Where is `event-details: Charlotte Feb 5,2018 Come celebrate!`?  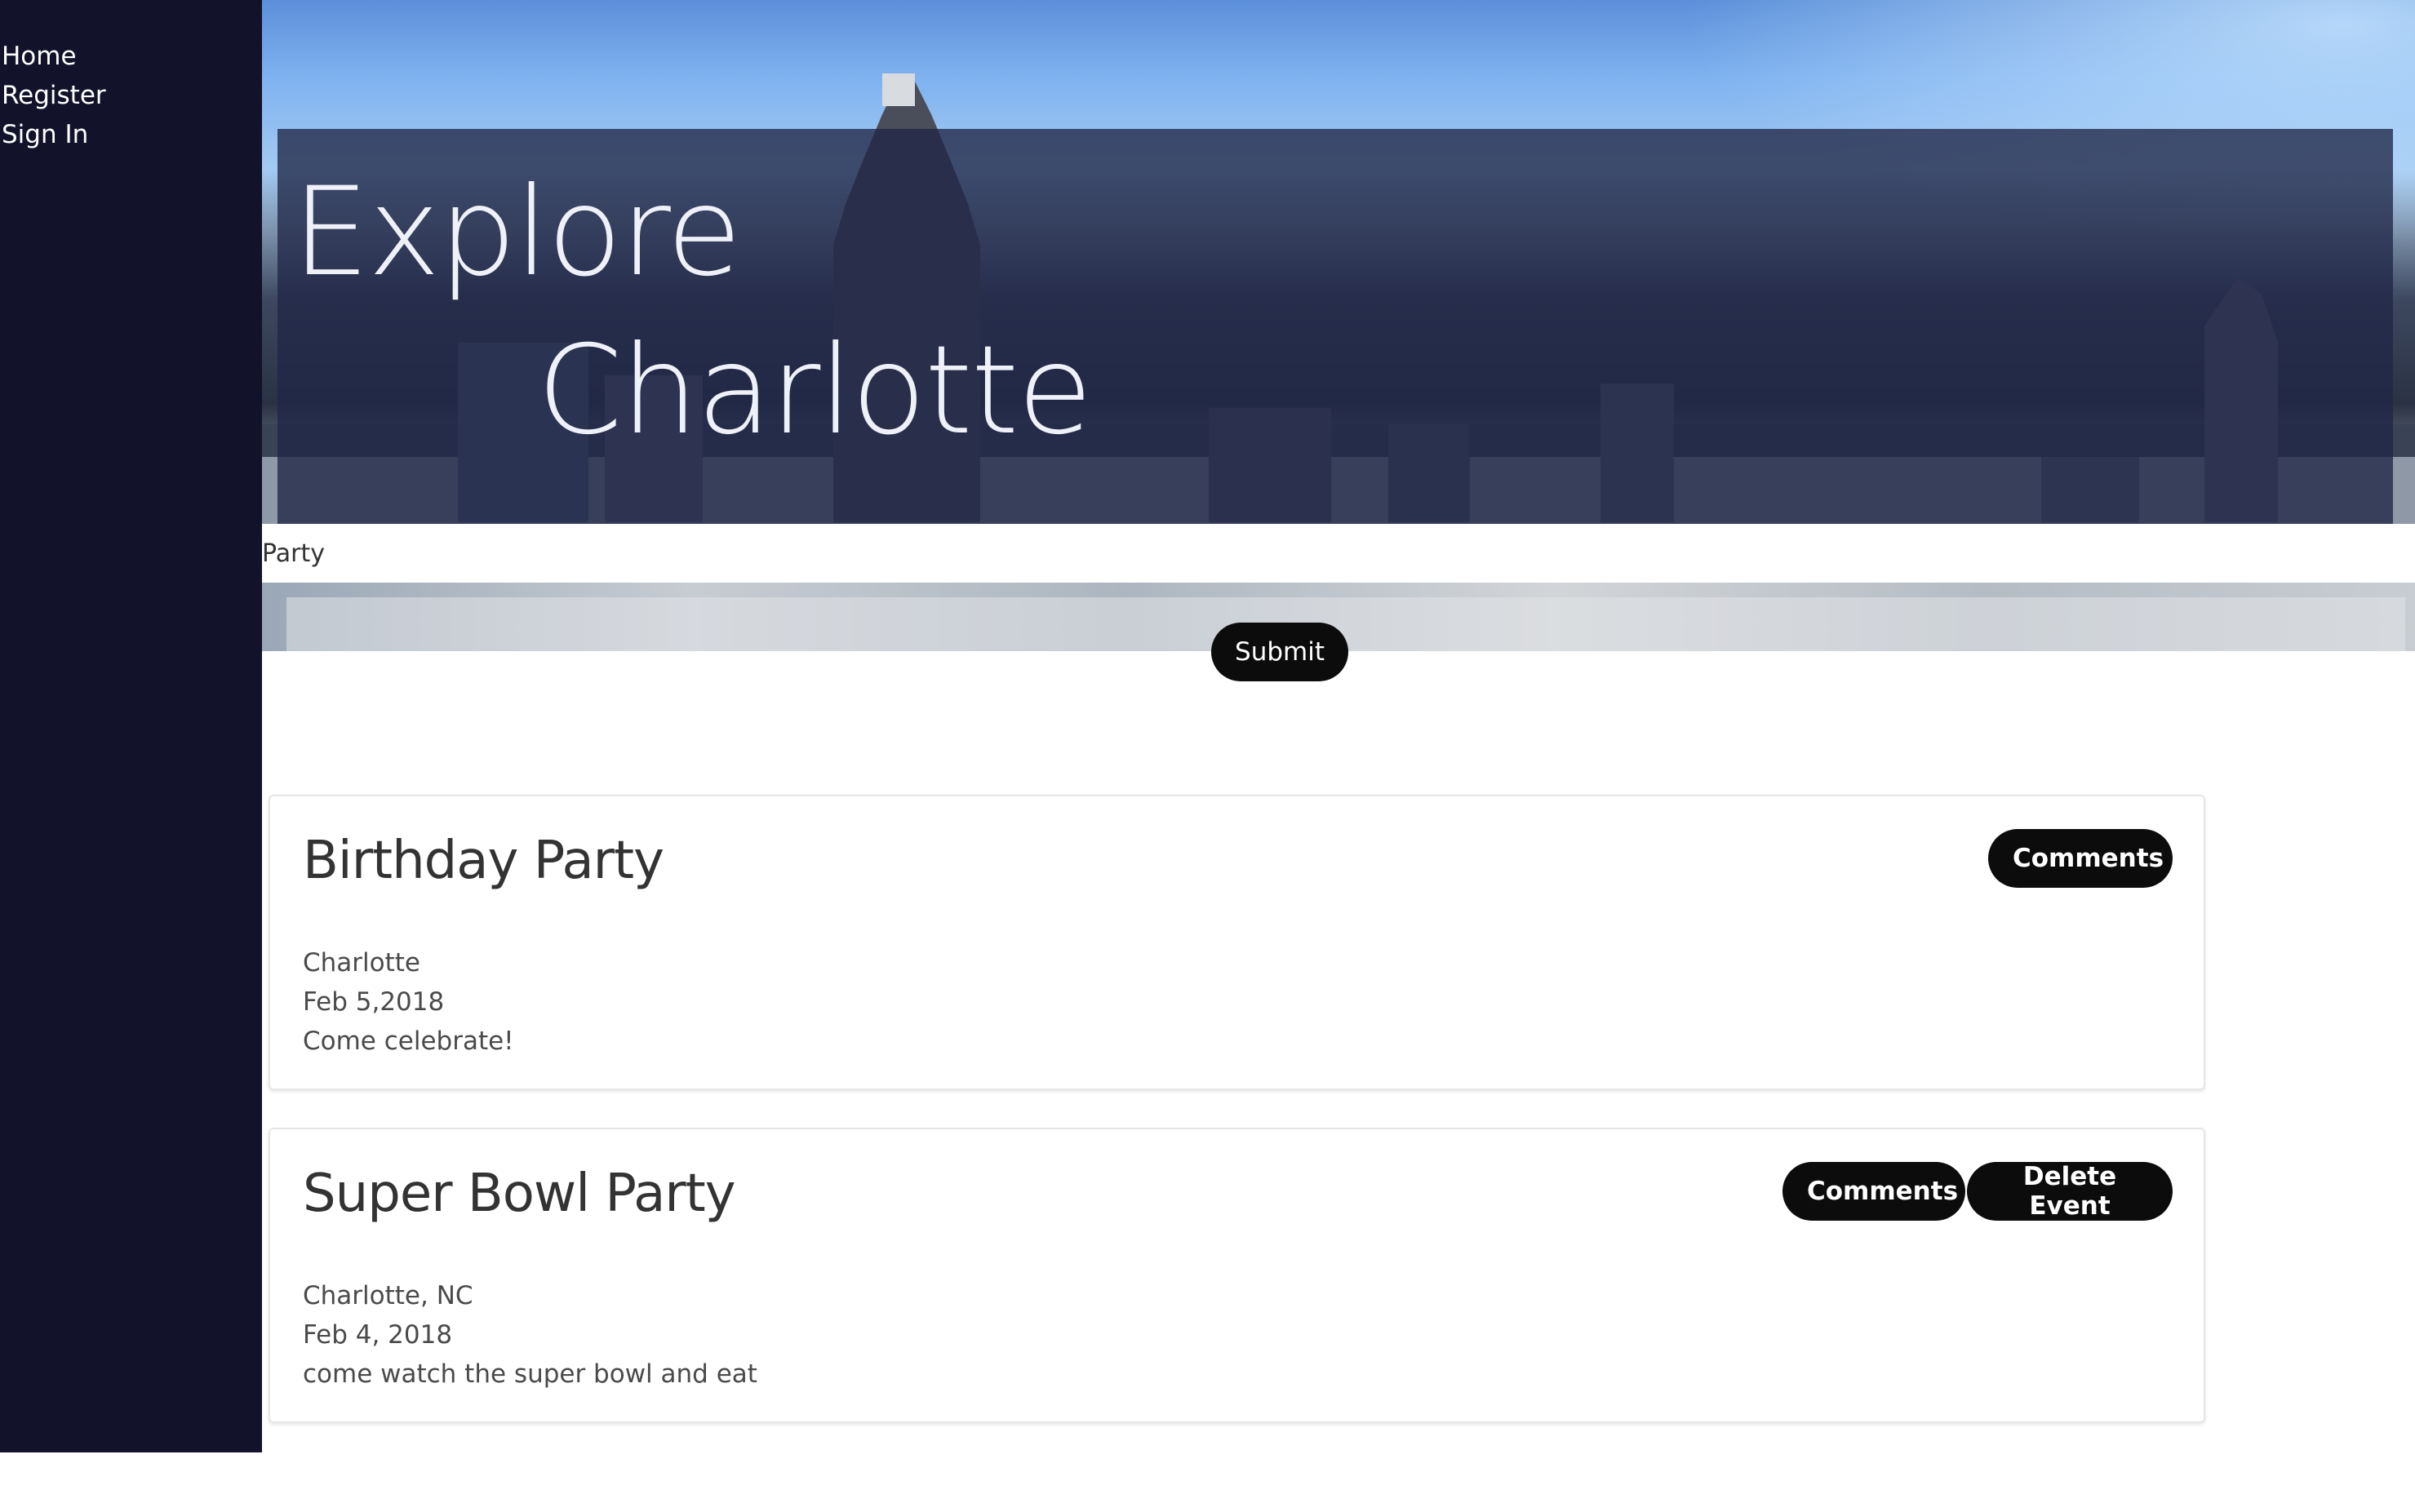
event-details: Charlotte Feb 5,2018 Come celebrate! is located at coordinates (408, 1002).